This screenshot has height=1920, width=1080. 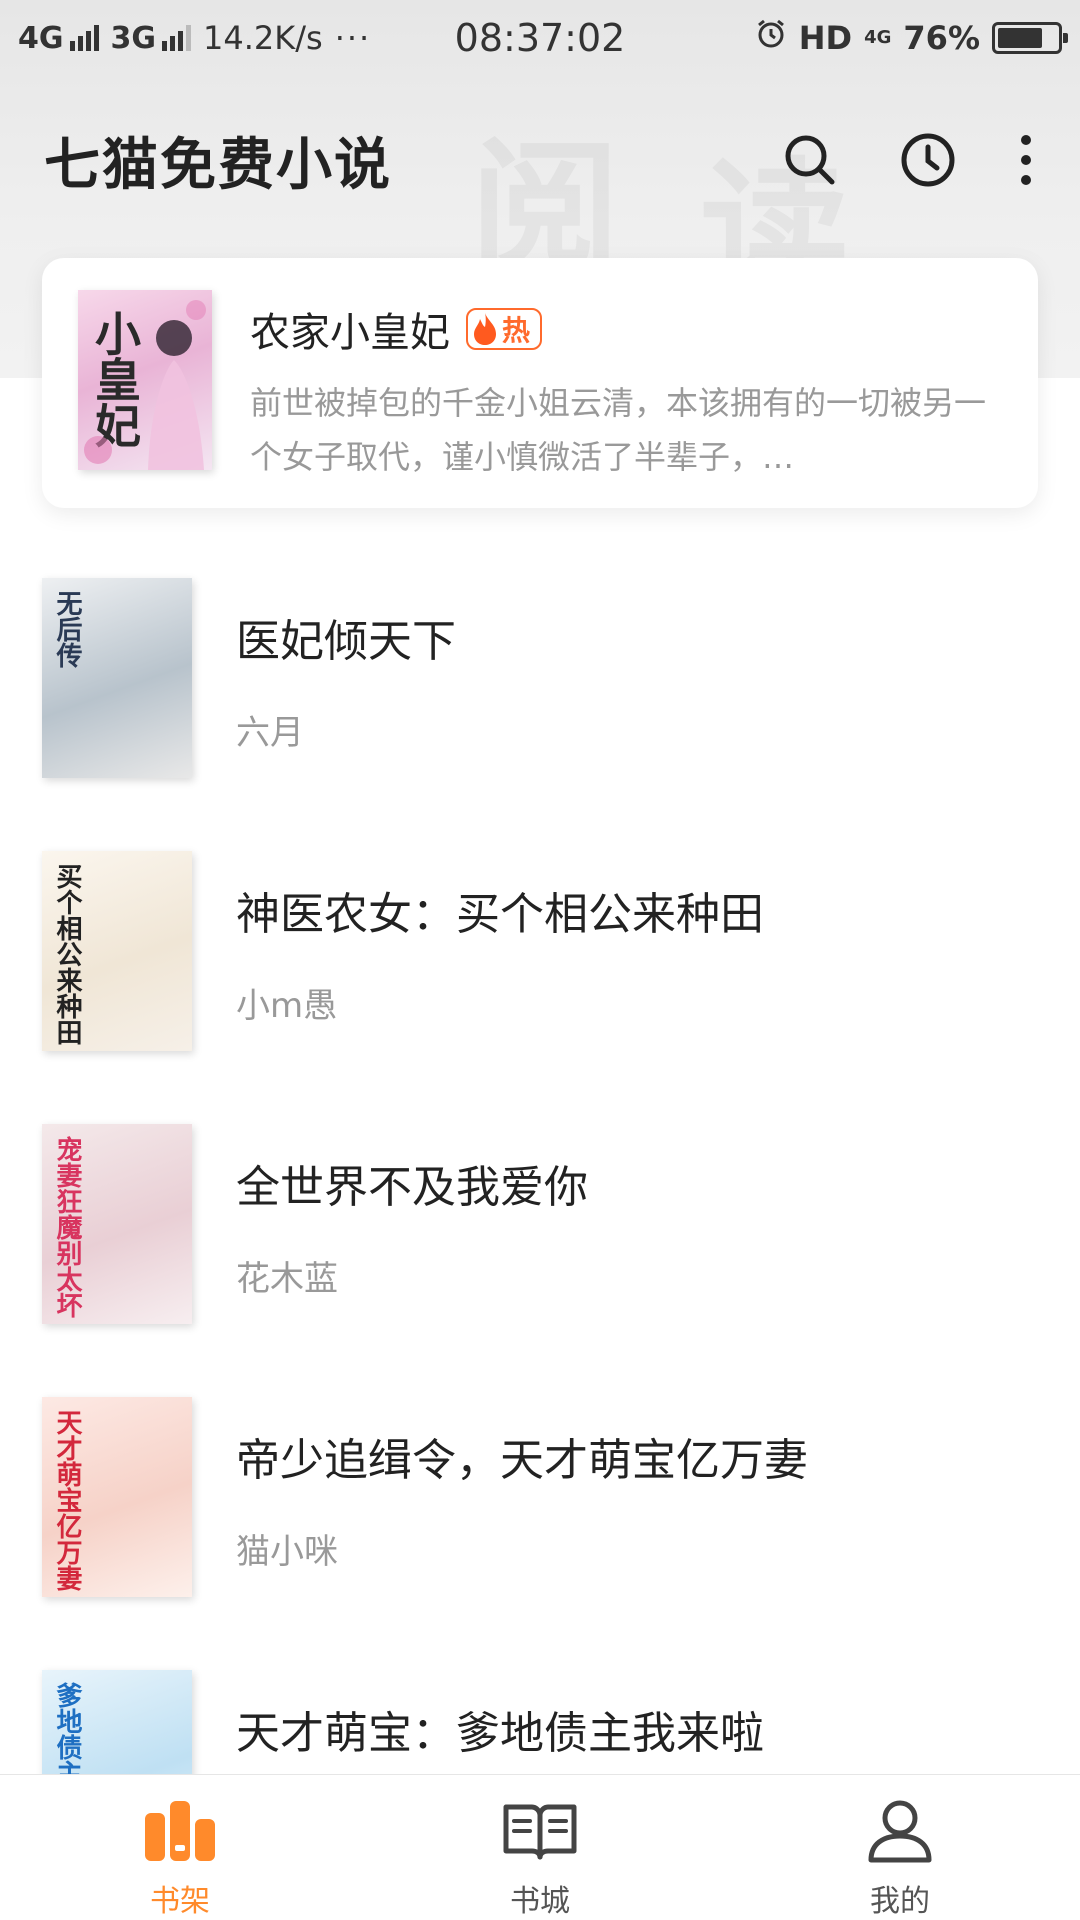 What do you see at coordinates (287, 1278) in the screenshot?
I see `book-author: 花木蓝` at bounding box center [287, 1278].